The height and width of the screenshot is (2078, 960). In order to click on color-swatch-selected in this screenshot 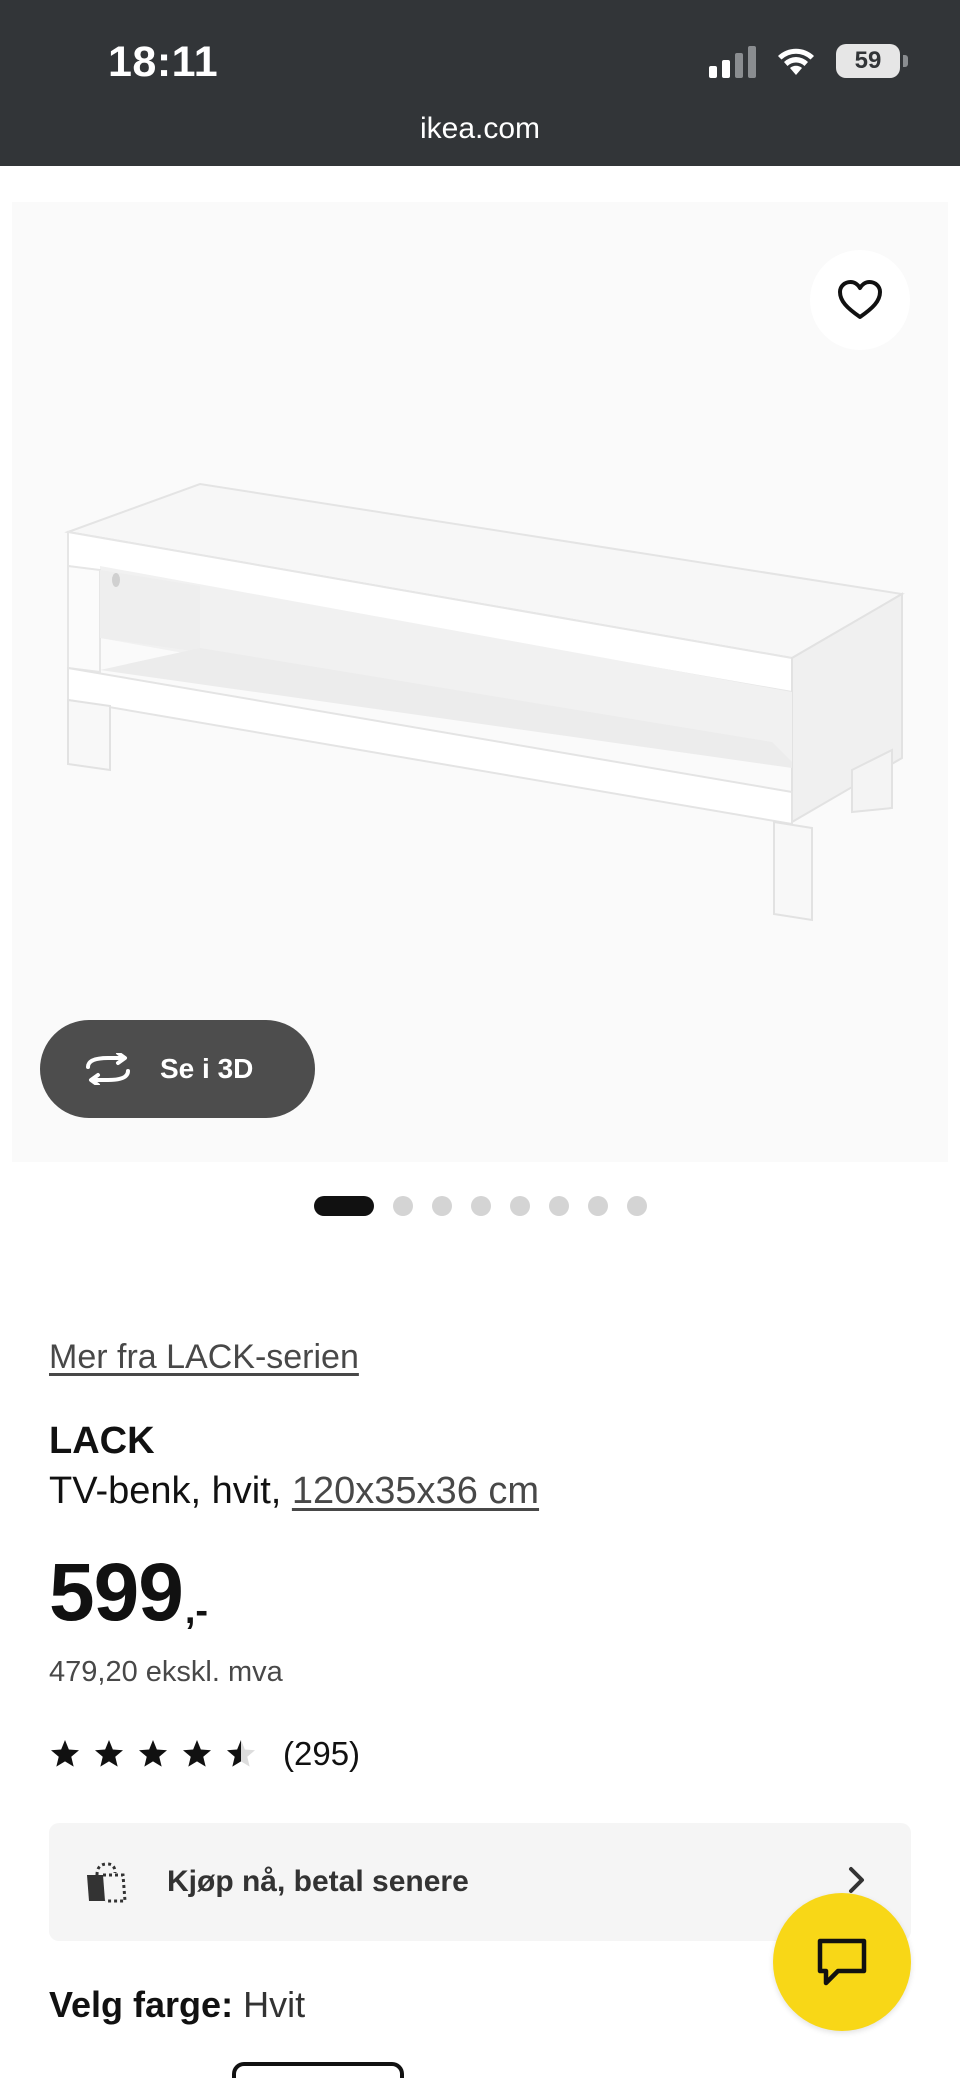, I will do `click(318, 2070)`.